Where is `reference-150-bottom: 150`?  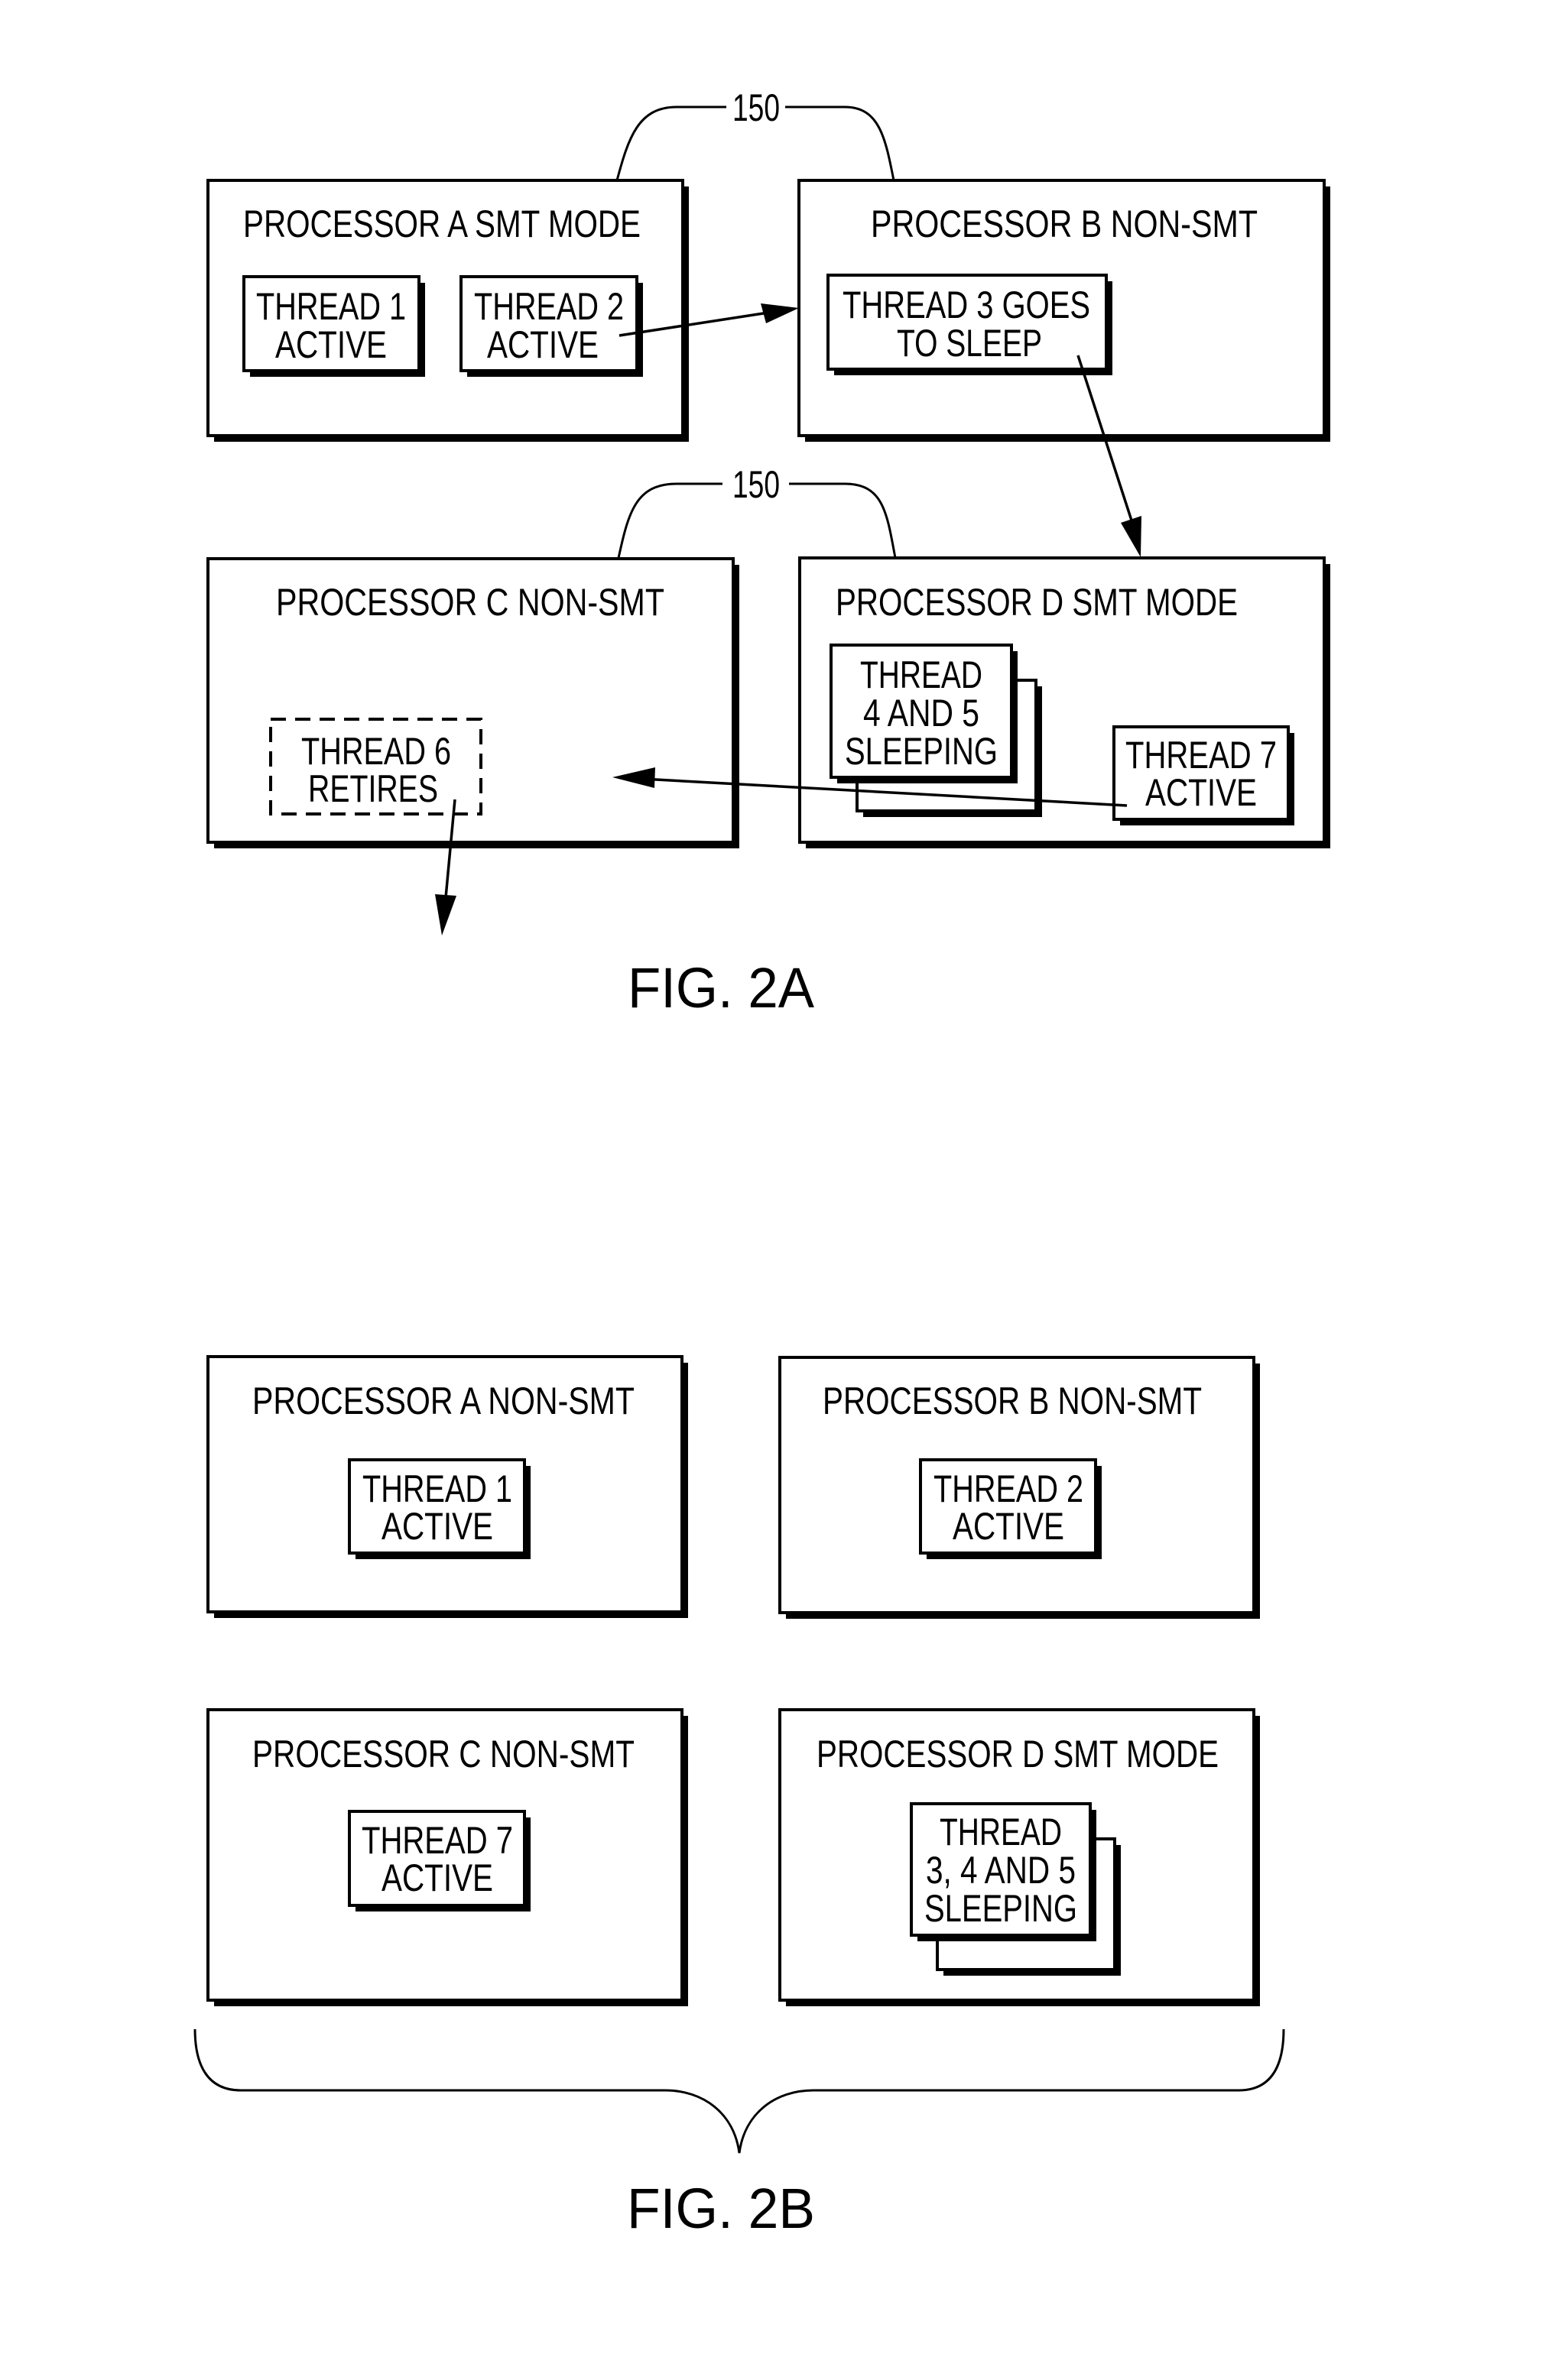 reference-150-bottom: 150 is located at coordinates (757, 511).